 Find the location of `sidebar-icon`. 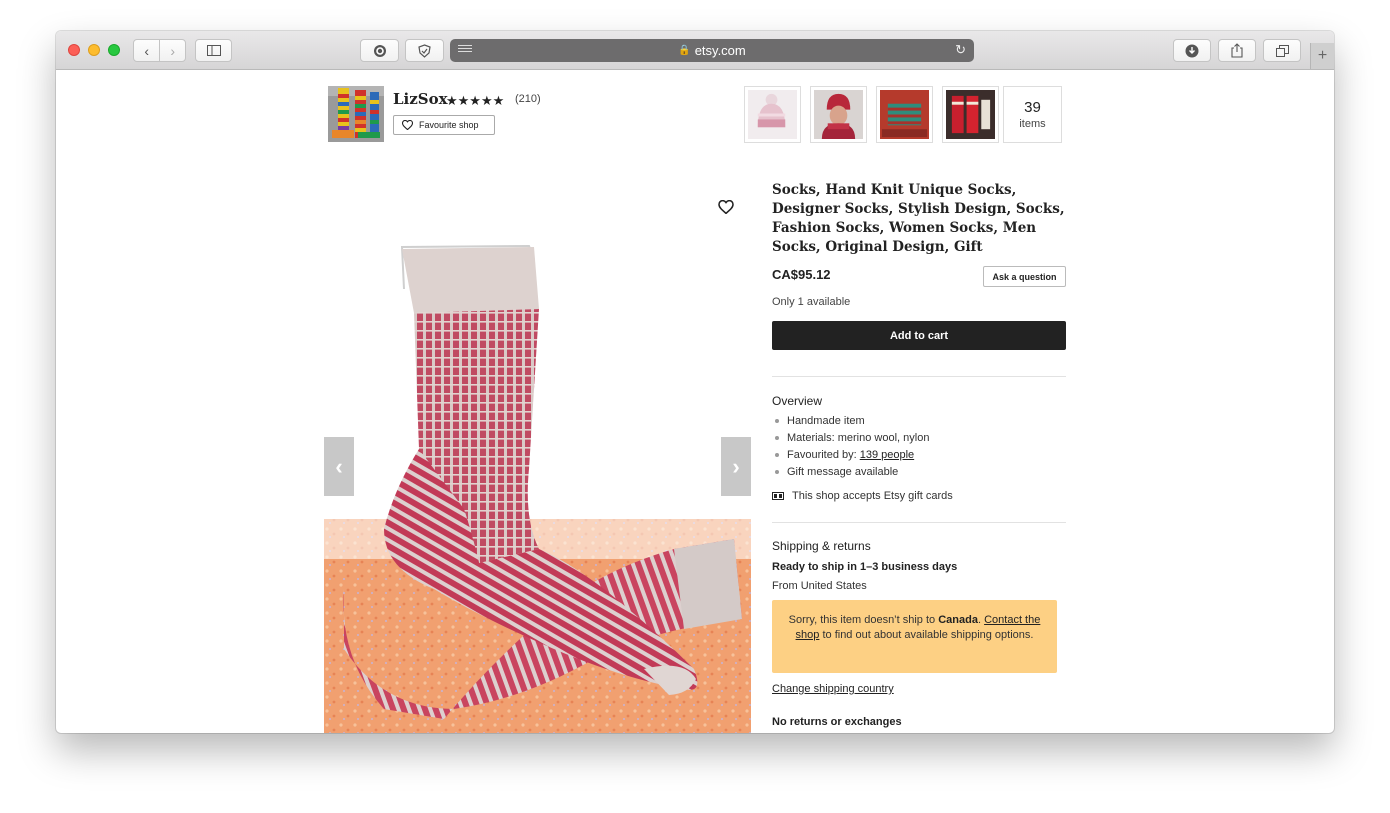

sidebar-icon is located at coordinates (213, 50).